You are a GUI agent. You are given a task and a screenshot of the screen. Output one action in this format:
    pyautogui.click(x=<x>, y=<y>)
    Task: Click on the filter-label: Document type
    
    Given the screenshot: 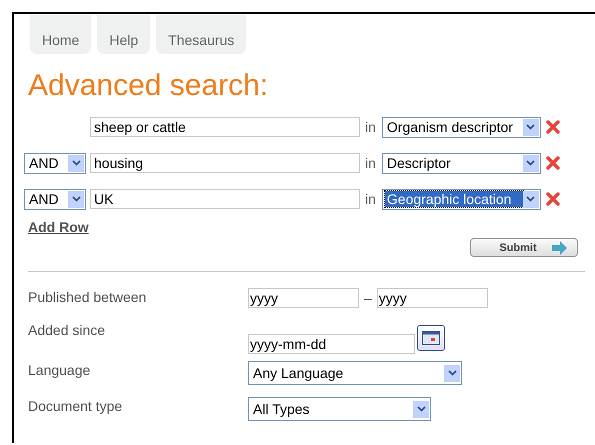 What is the action you would take?
    pyautogui.click(x=76, y=405)
    